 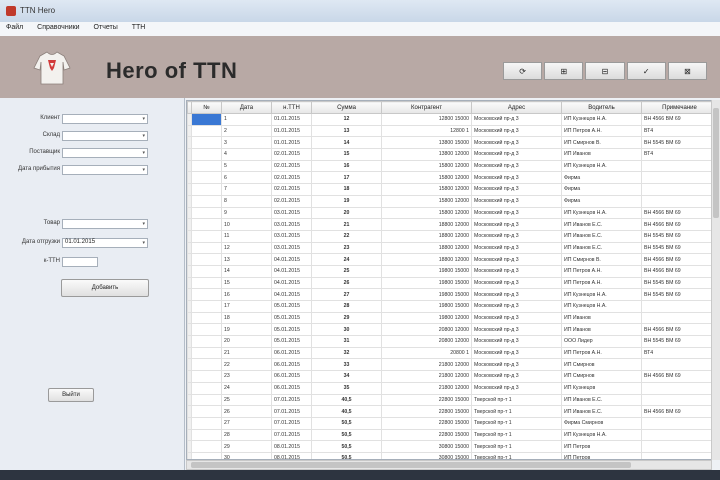 What do you see at coordinates (291, 376) in the screenshot?
I see `table-cell: 06.01.2015` at bounding box center [291, 376].